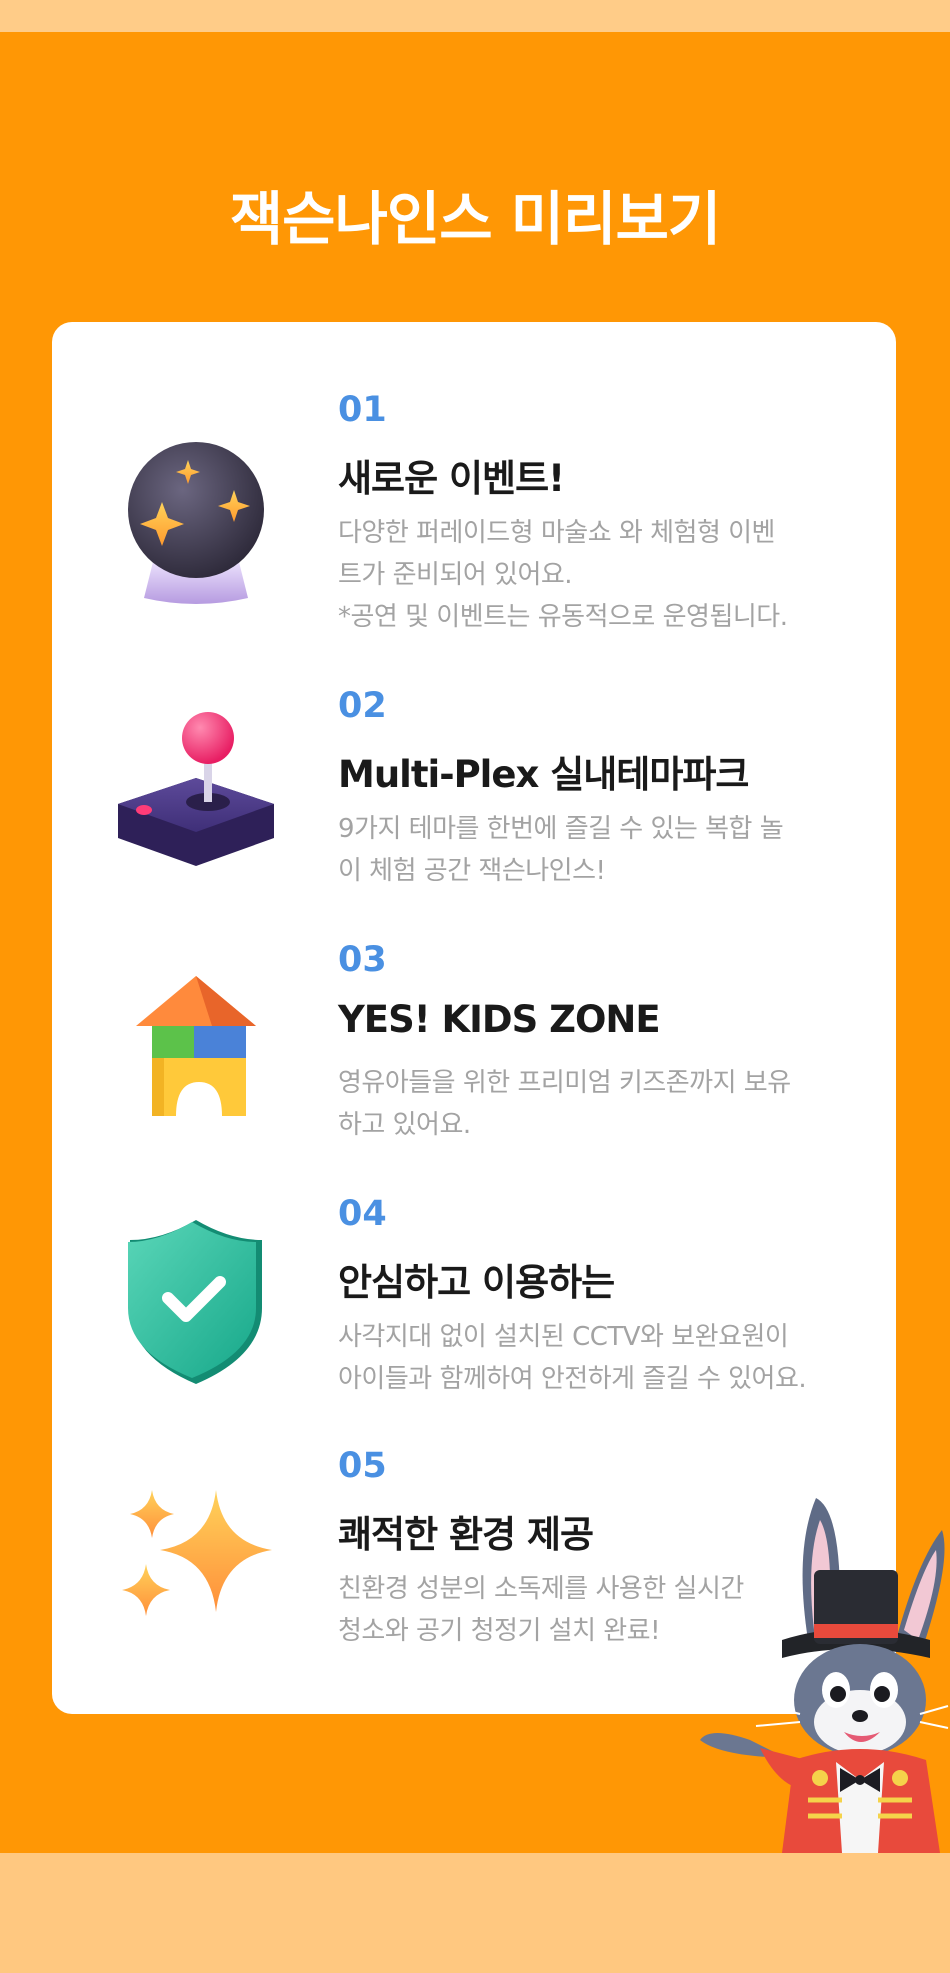 The width and height of the screenshot is (950, 1973). What do you see at coordinates (466, 1534) in the screenshot?
I see `feature-title: 쾌적한 환경 제공` at bounding box center [466, 1534].